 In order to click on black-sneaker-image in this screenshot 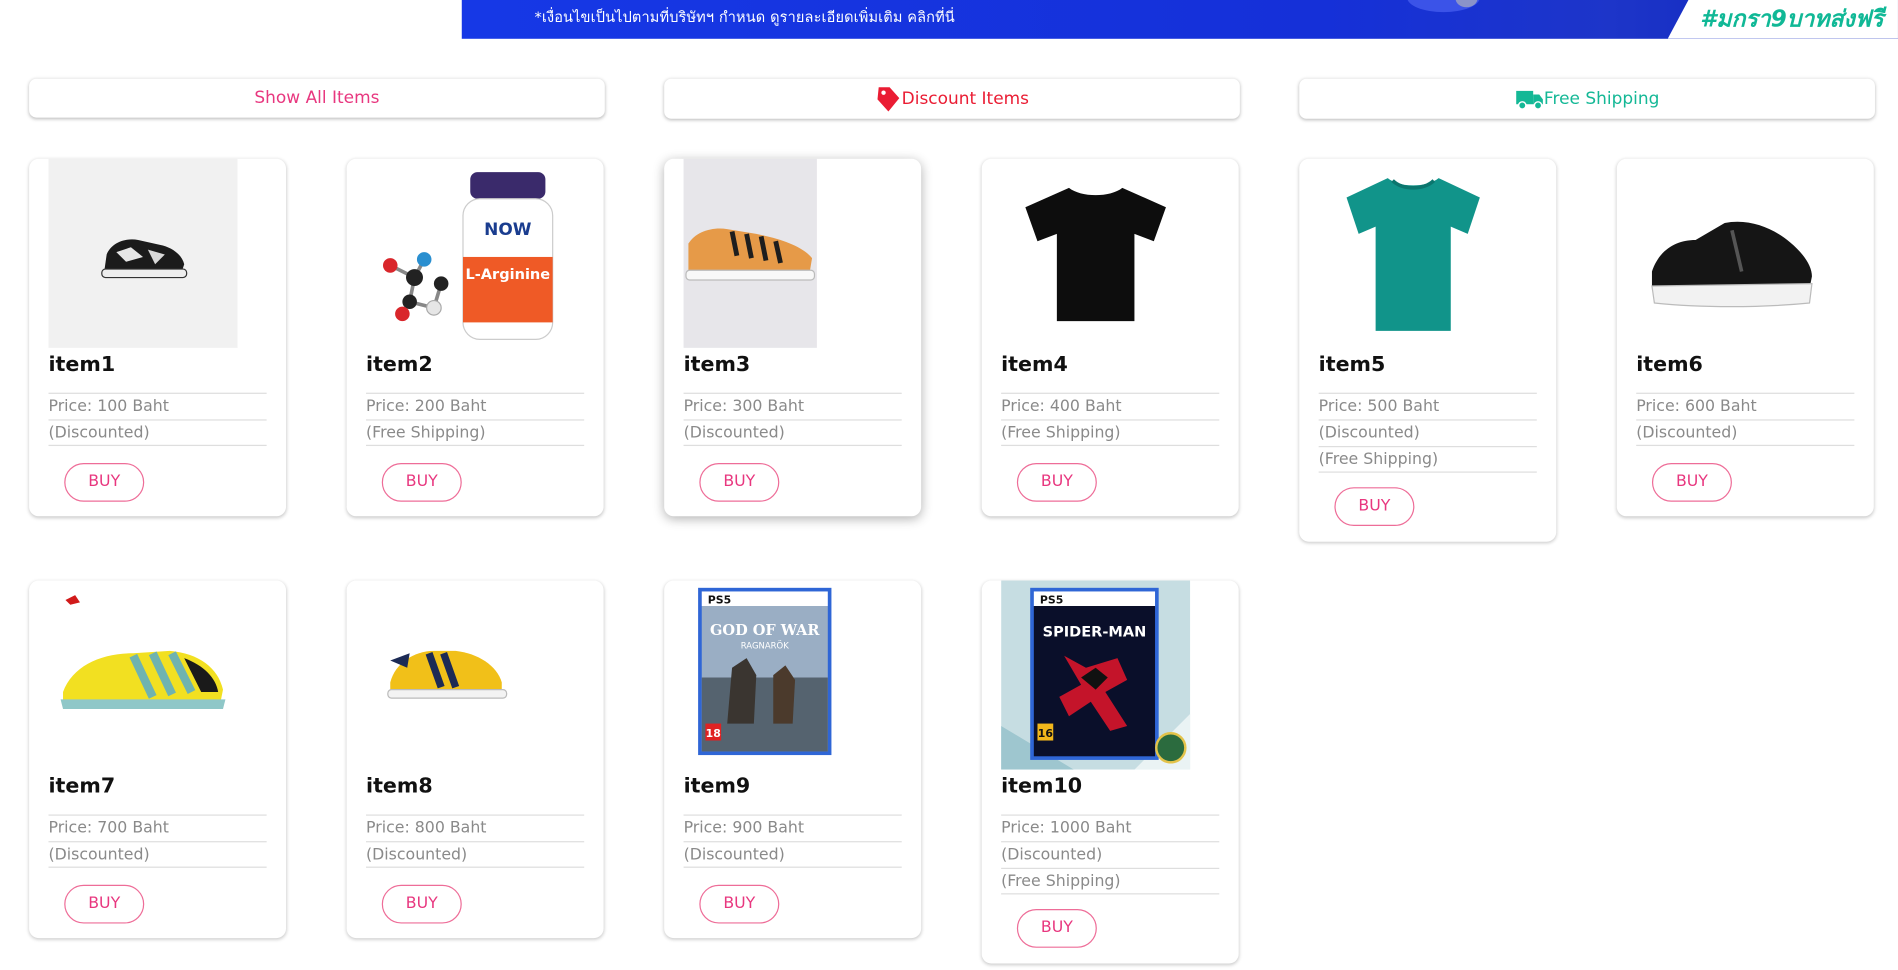, I will do `click(1730, 253)`.